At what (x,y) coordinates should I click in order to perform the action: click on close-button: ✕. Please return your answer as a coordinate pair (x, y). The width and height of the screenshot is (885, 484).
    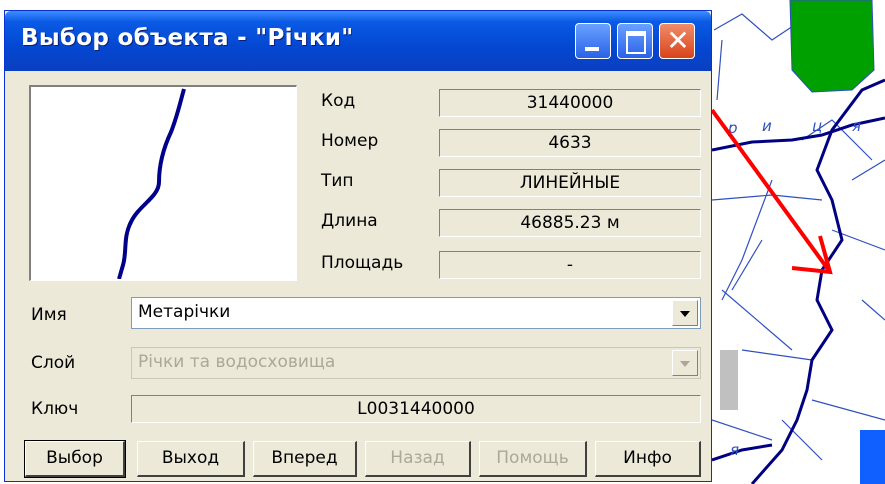
    Looking at the image, I should click on (677, 41).